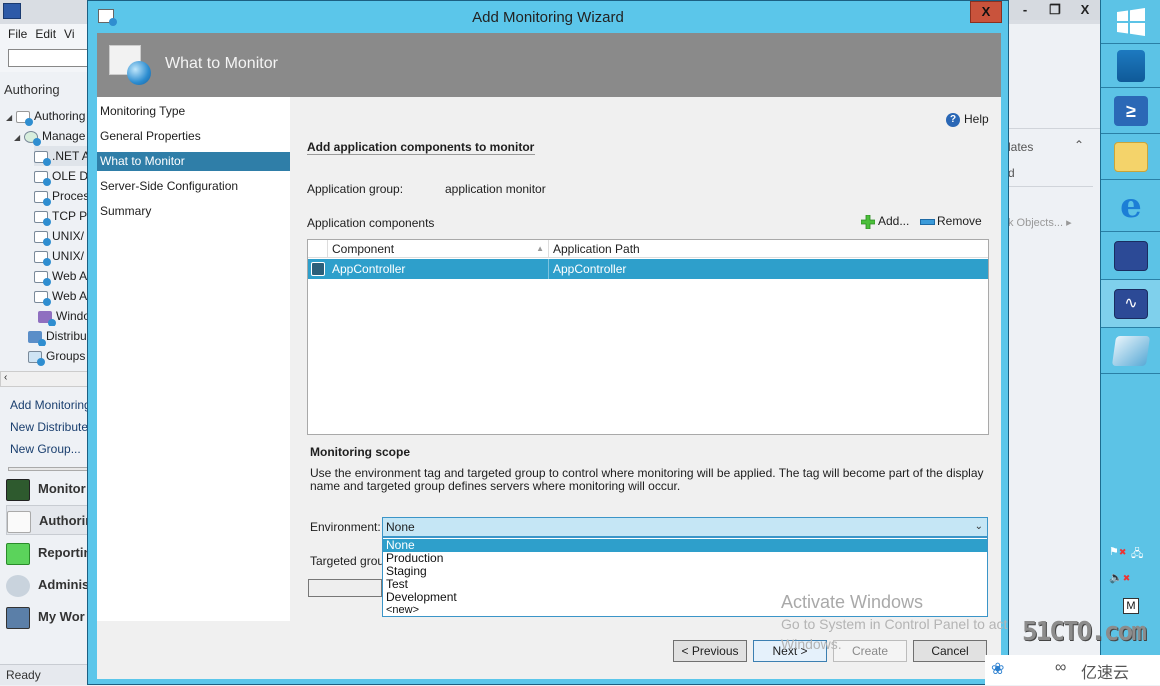  What do you see at coordinates (69, 34) in the screenshot?
I see `menu-view: Vi` at bounding box center [69, 34].